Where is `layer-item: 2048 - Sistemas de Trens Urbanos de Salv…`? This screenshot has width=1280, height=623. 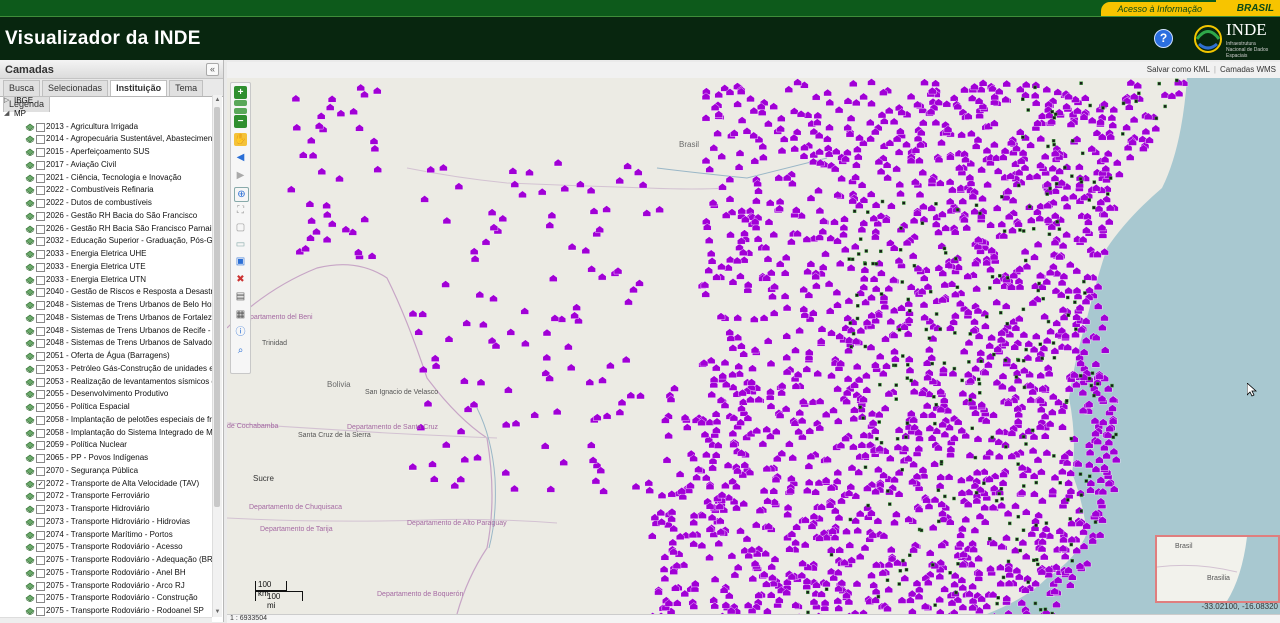
layer-item: 2048 - Sistemas de Trens Urbanos de Salv… is located at coordinates (106, 343).